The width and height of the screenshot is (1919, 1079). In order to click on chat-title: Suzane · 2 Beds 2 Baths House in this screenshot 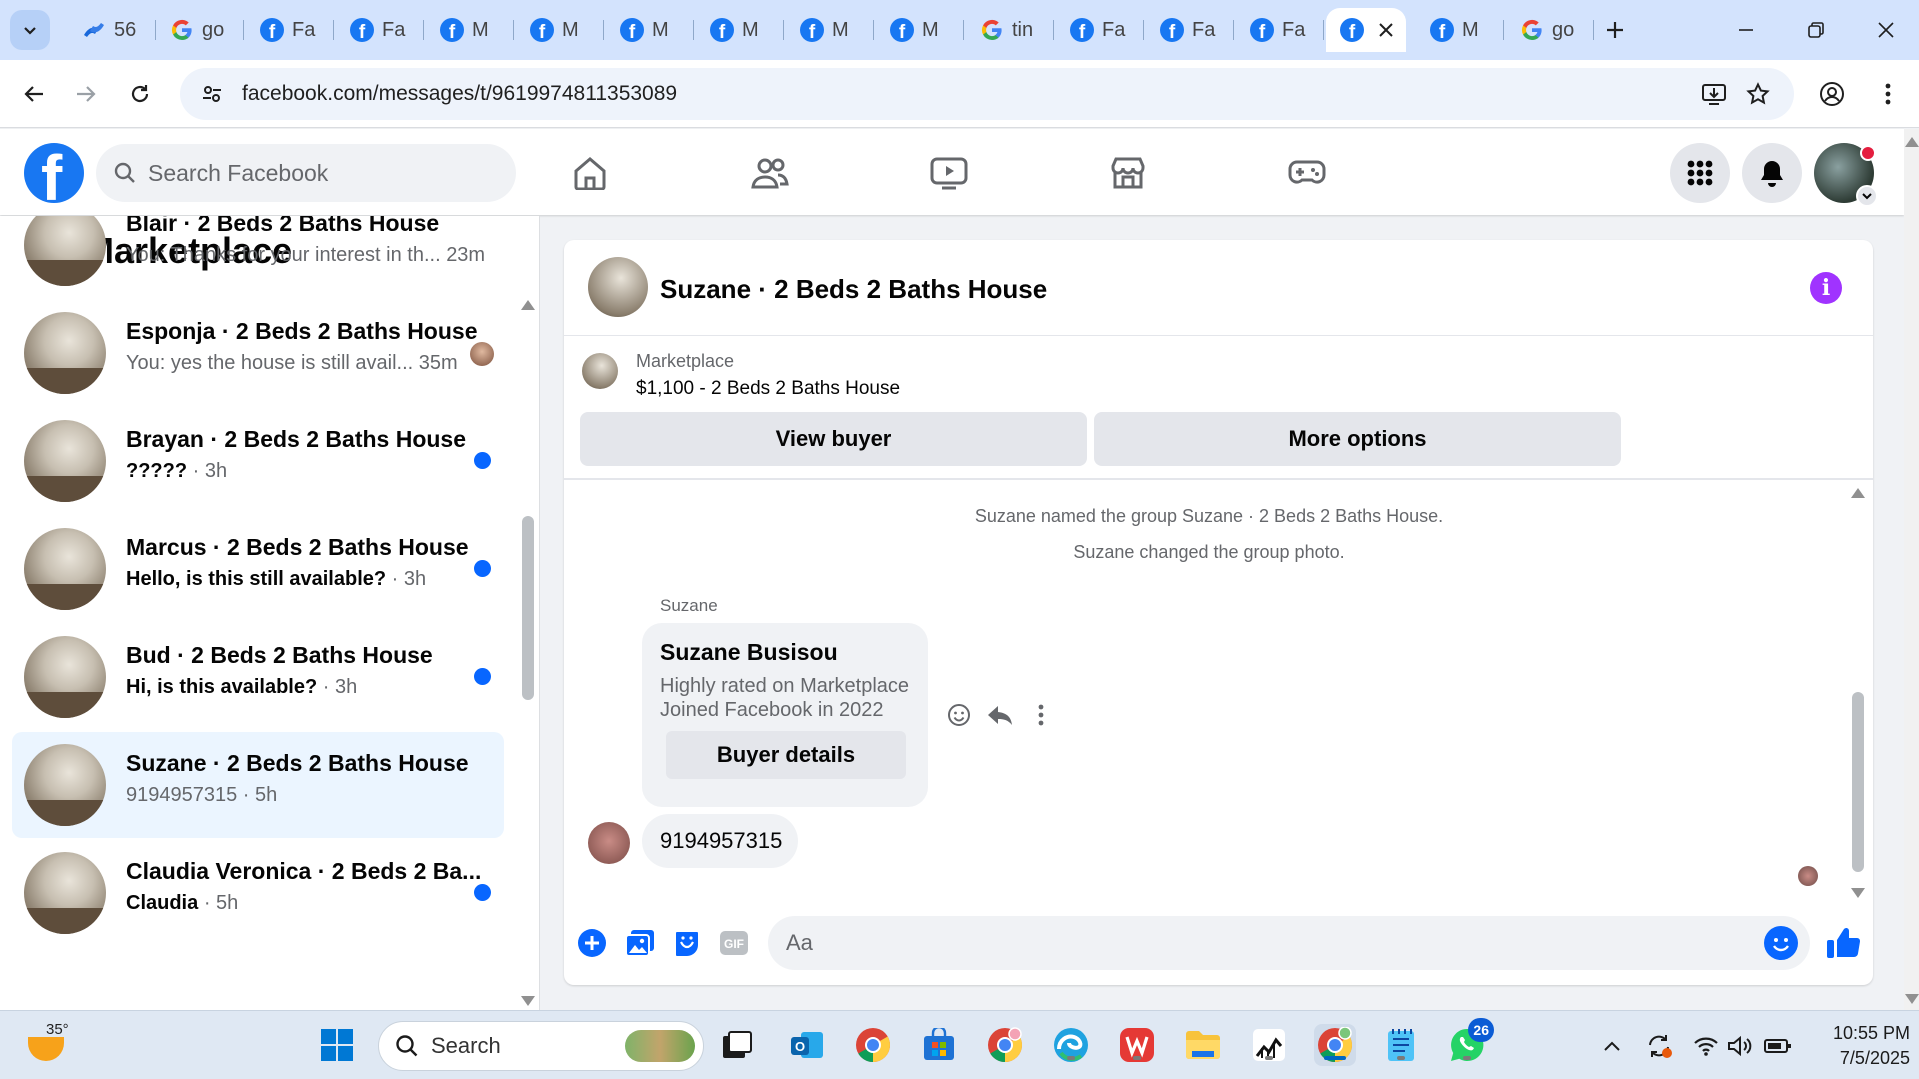, I will do `click(853, 289)`.